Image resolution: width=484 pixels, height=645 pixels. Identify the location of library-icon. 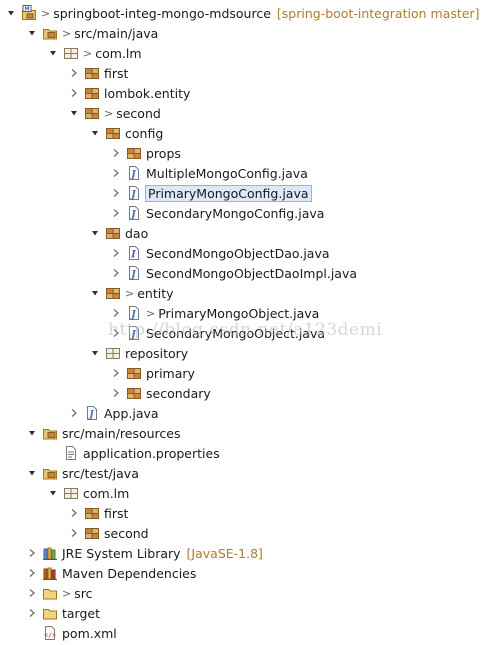
(50, 553).